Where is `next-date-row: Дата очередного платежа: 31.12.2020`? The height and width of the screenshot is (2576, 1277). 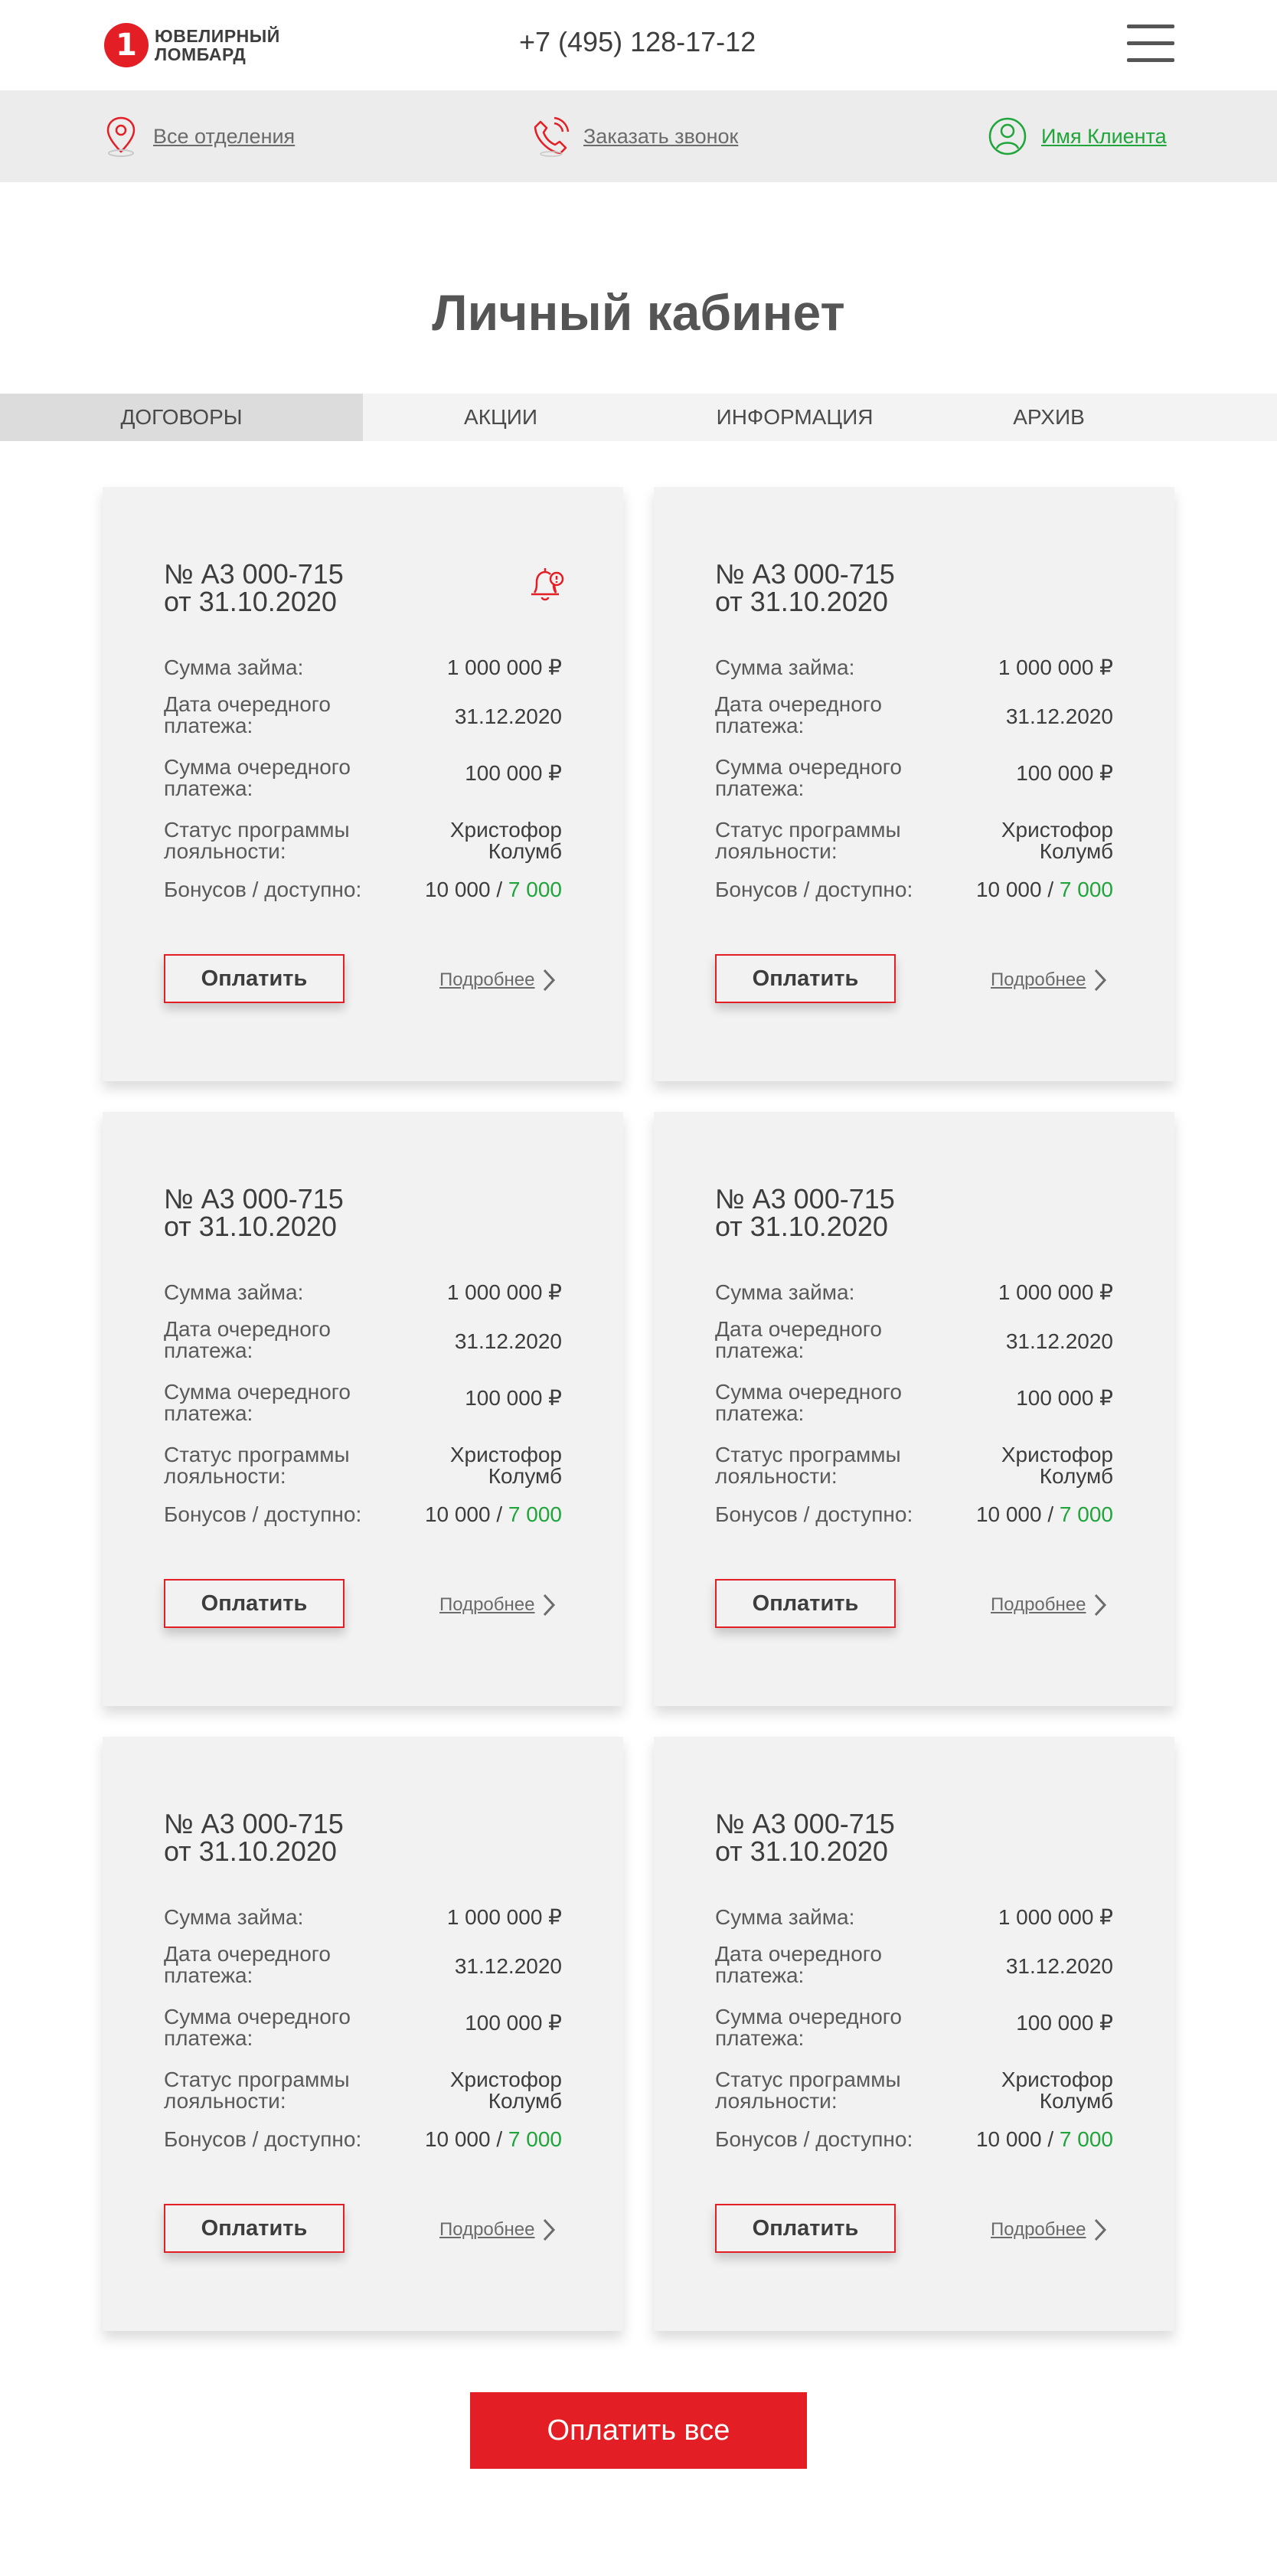
next-date-row: Дата очередного платежа: 31.12.2020 is located at coordinates (914, 1965).